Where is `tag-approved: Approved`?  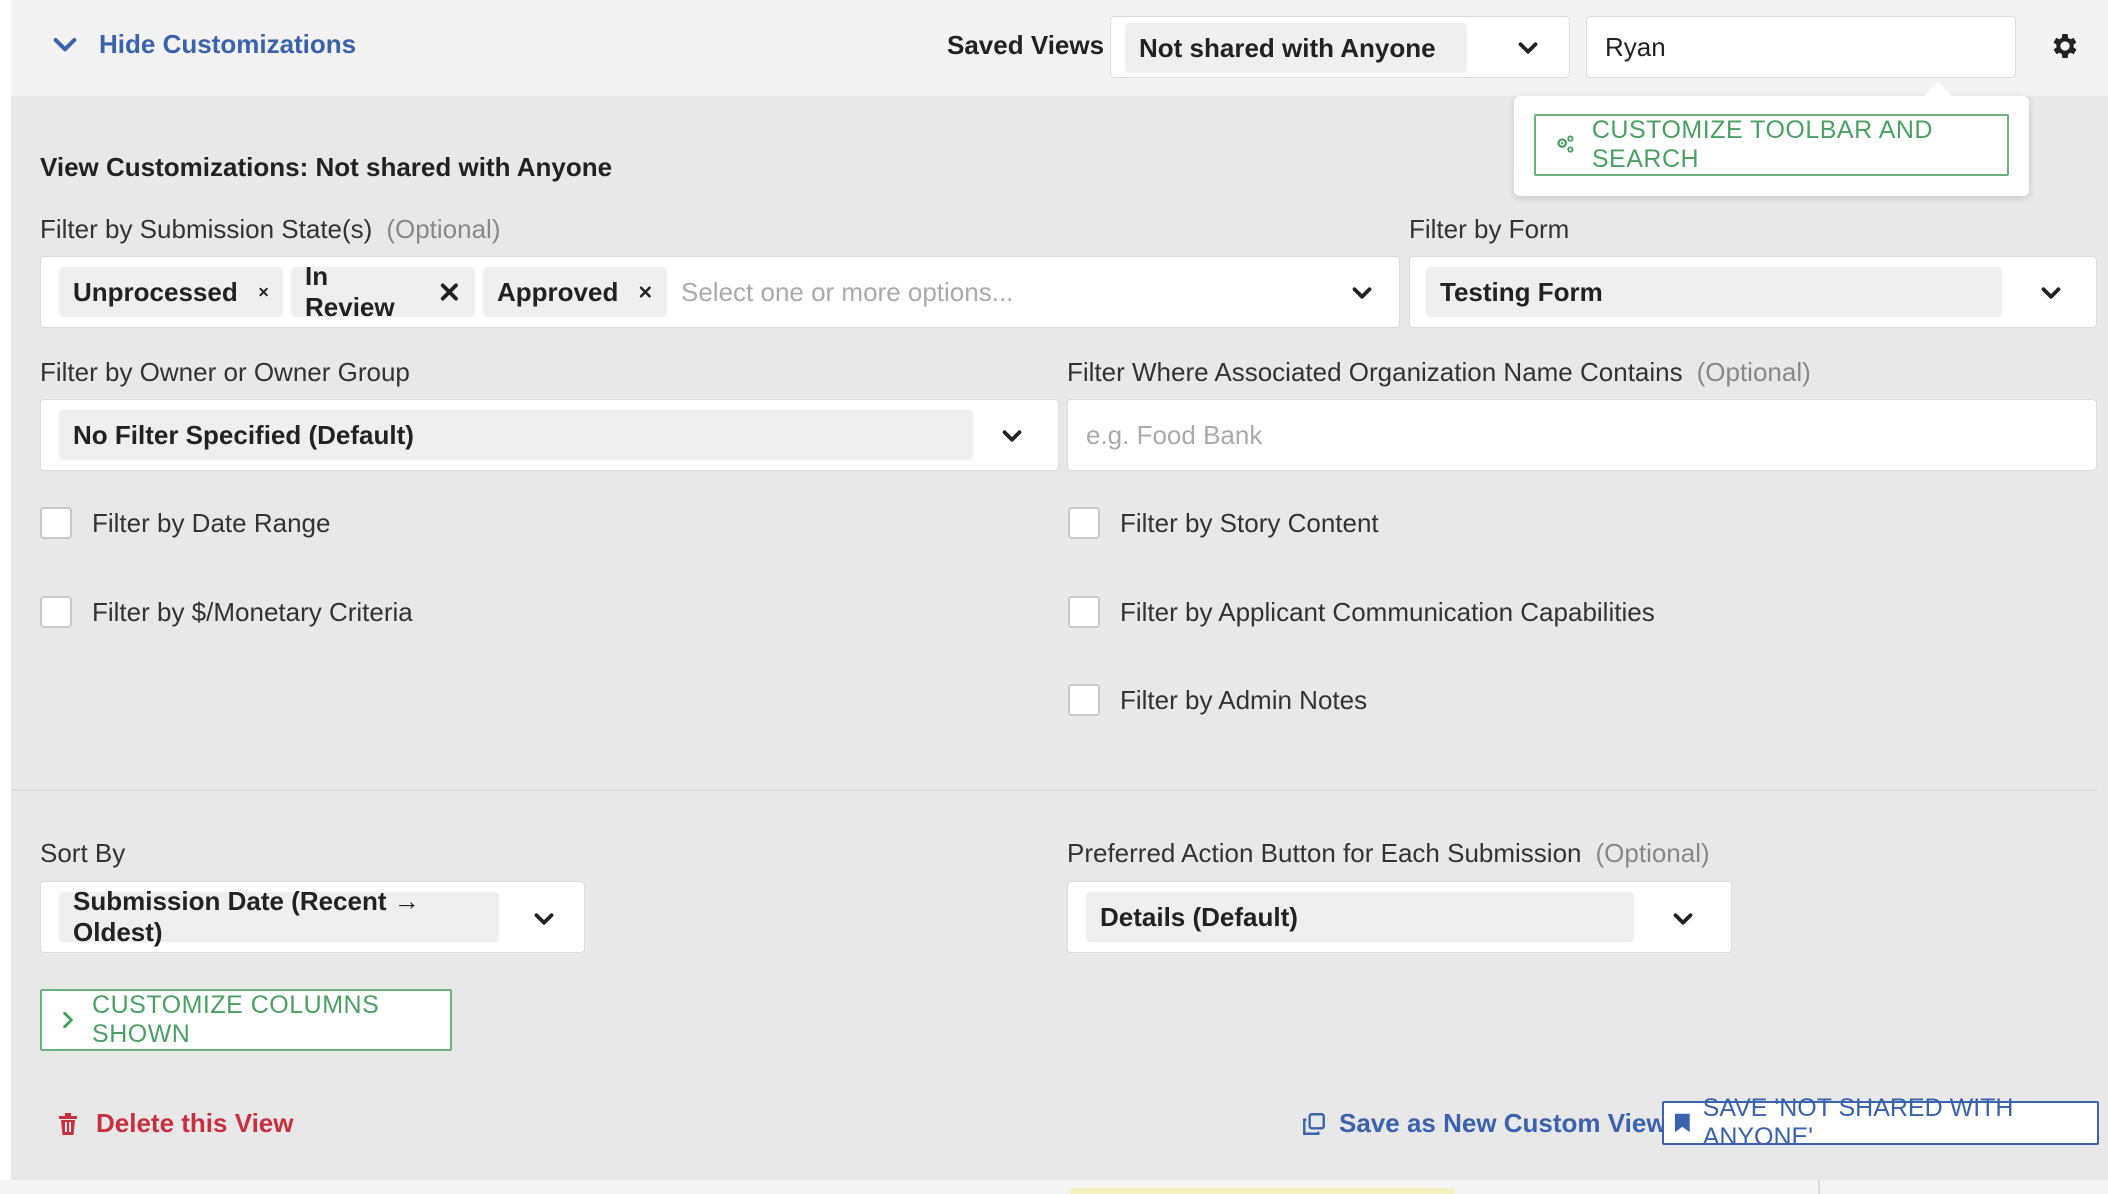
tag-approved: Approved is located at coordinates (575, 292).